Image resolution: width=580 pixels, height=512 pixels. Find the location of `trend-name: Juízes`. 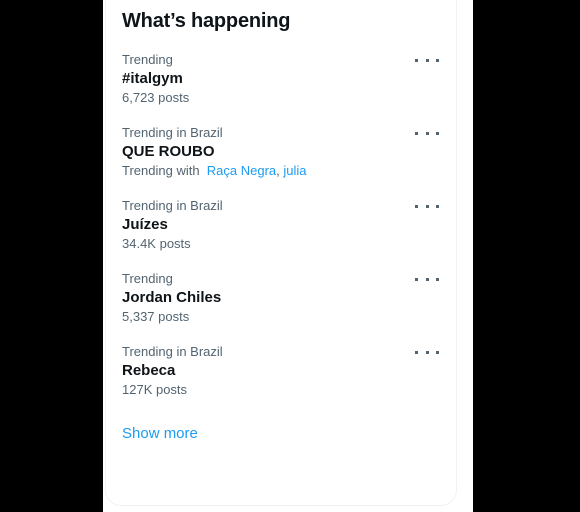

trend-name: Juízes is located at coordinates (145, 224).